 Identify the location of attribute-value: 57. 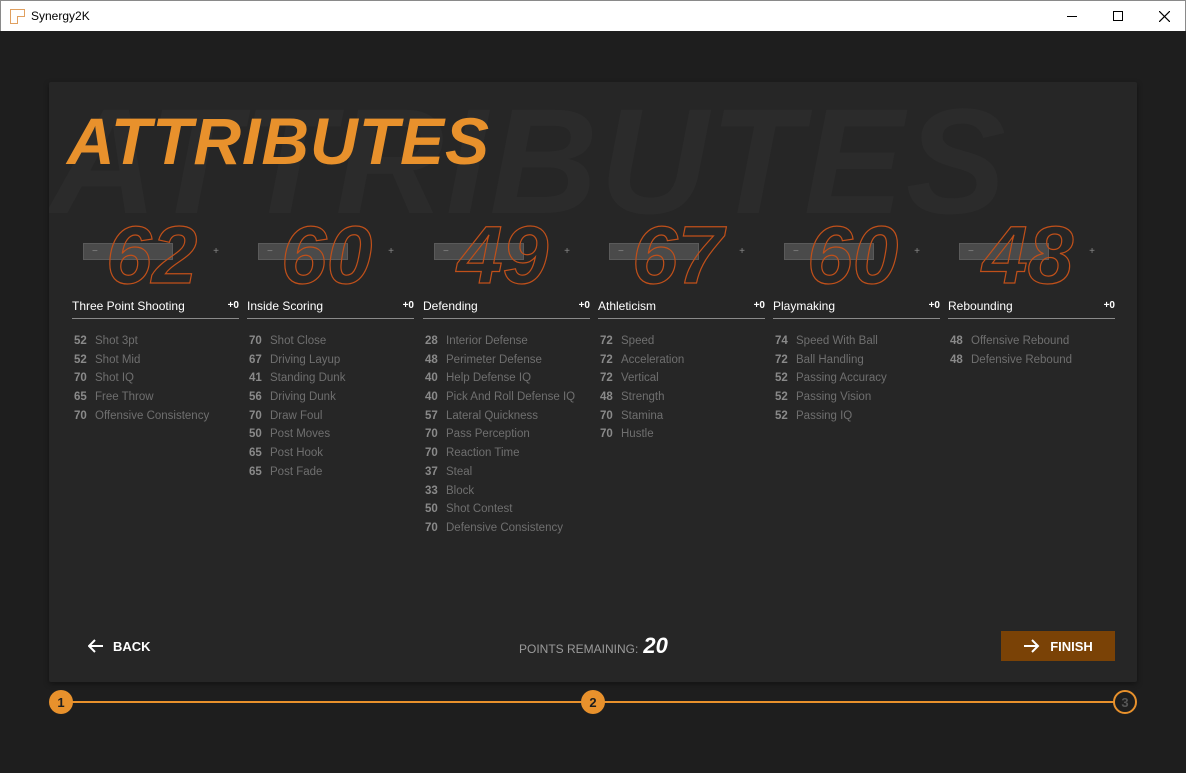
(431, 415).